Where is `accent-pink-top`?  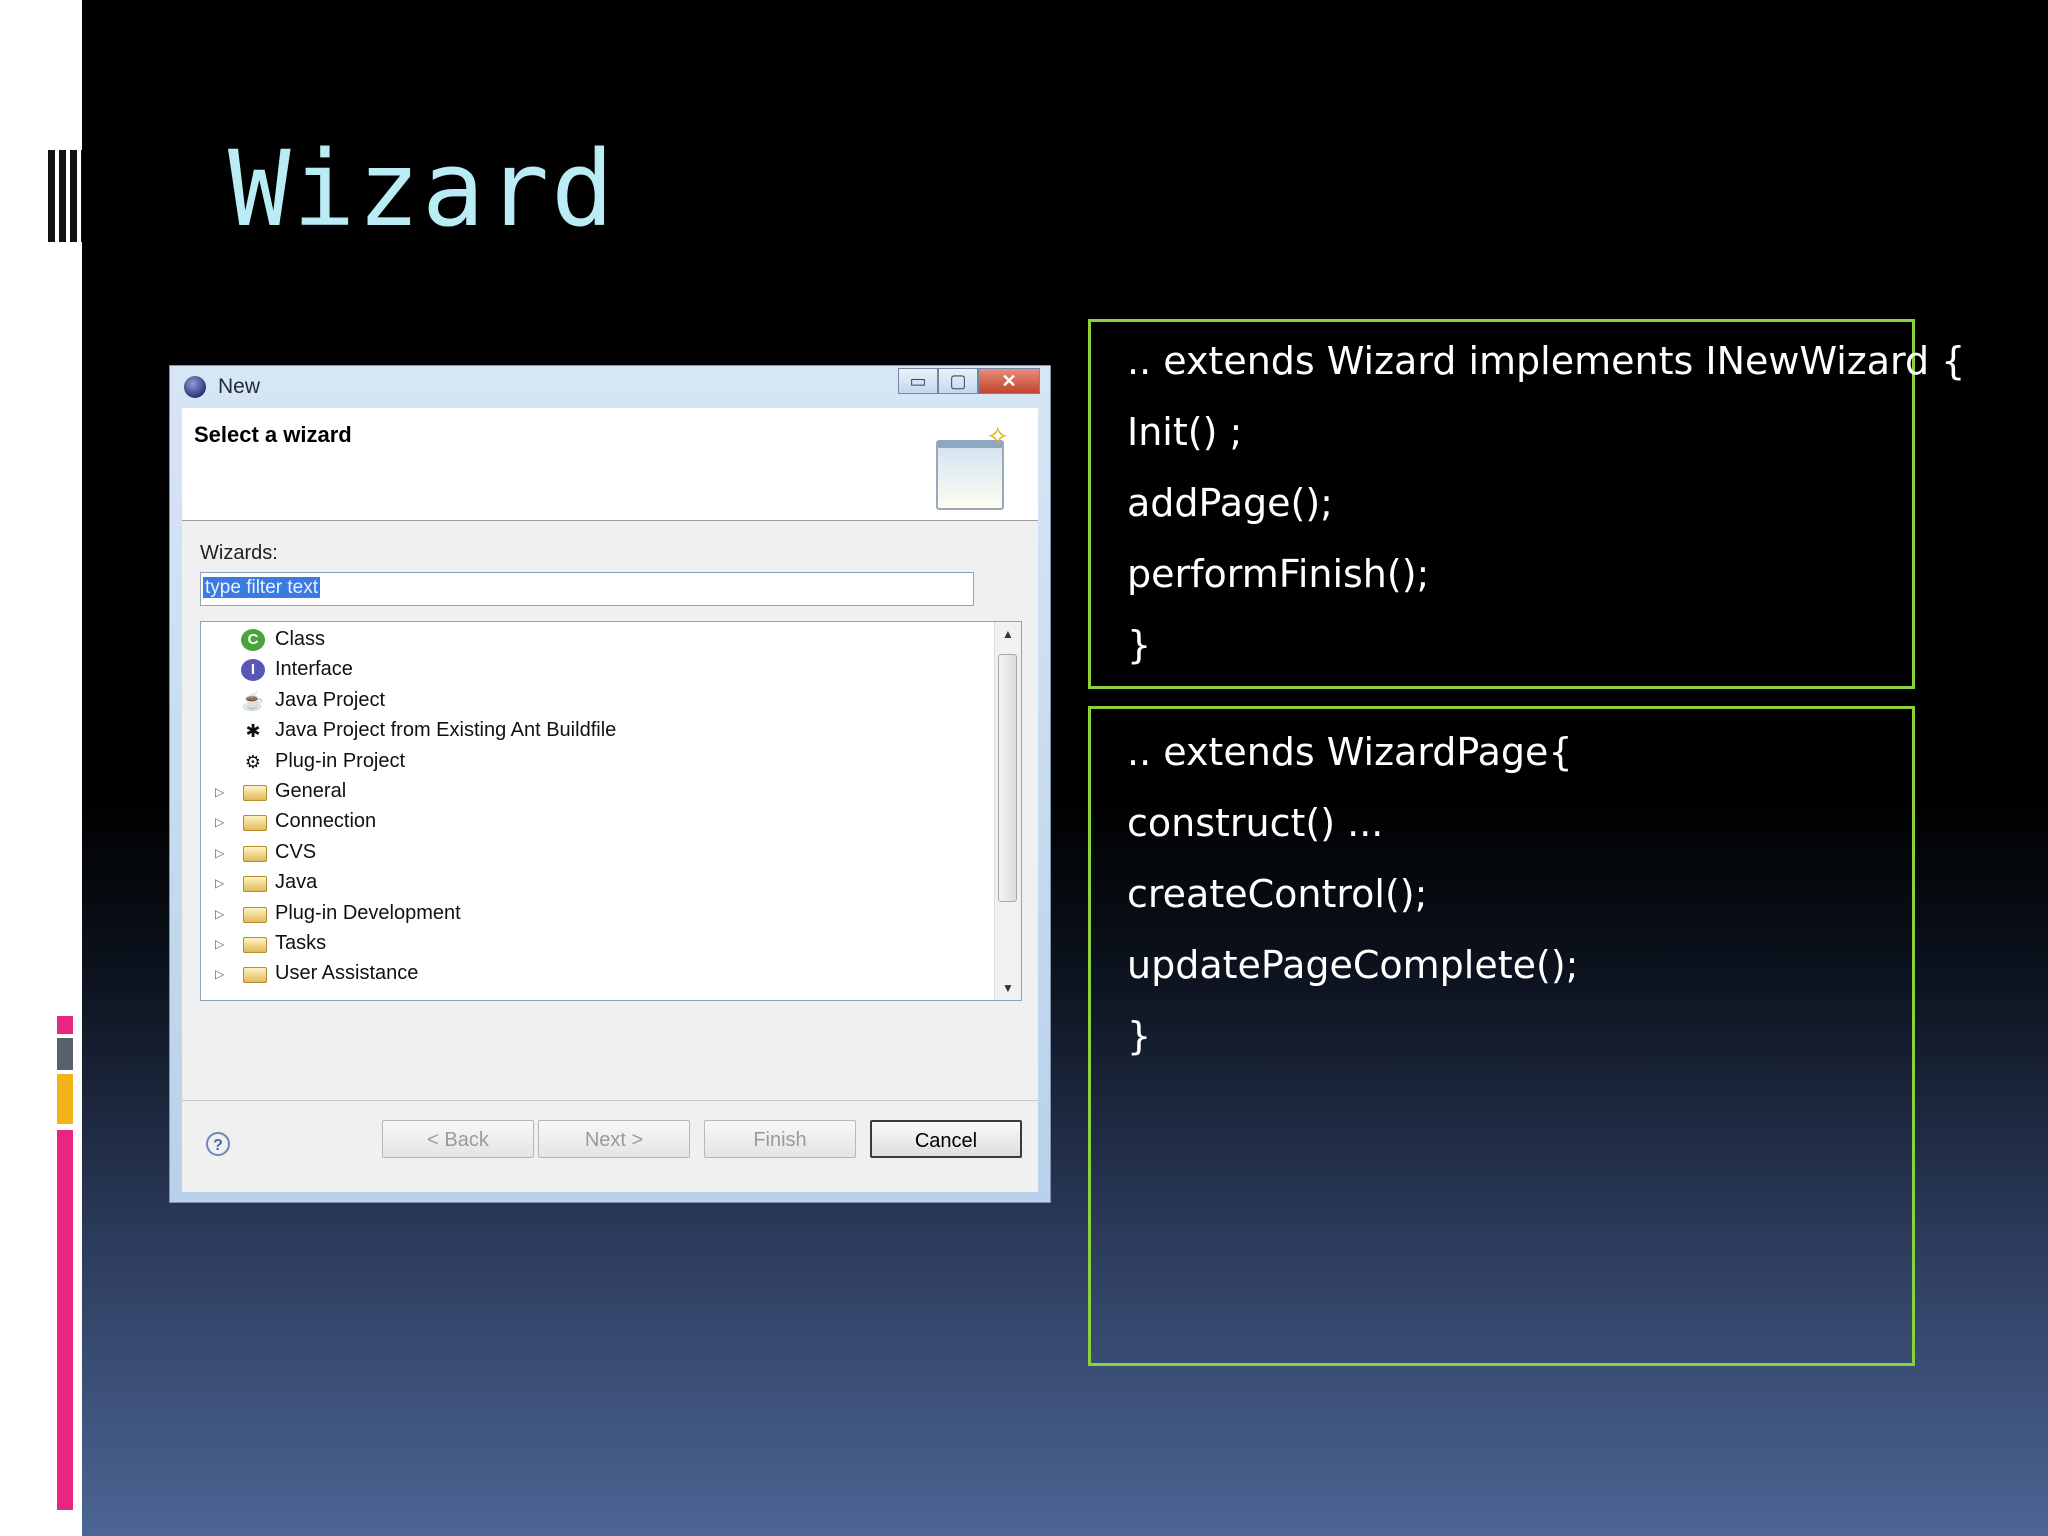 accent-pink-top is located at coordinates (65, 1025).